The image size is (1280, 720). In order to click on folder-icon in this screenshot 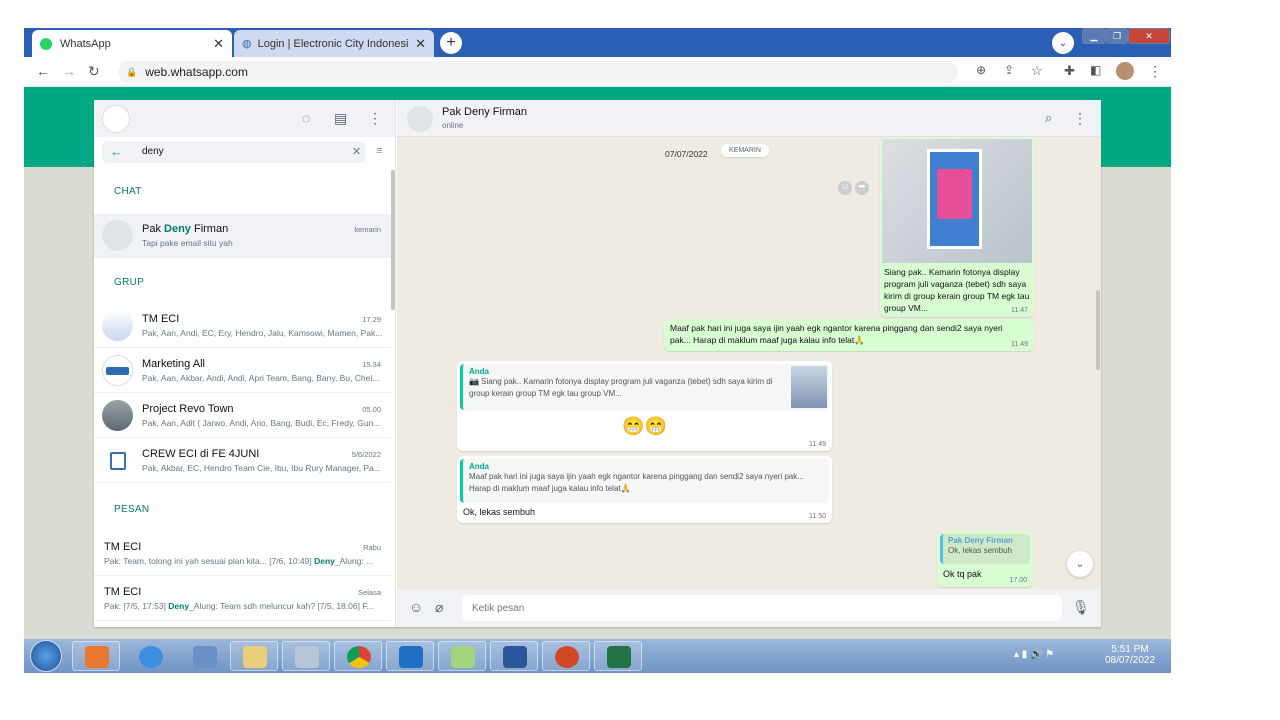, I will do `click(255, 657)`.